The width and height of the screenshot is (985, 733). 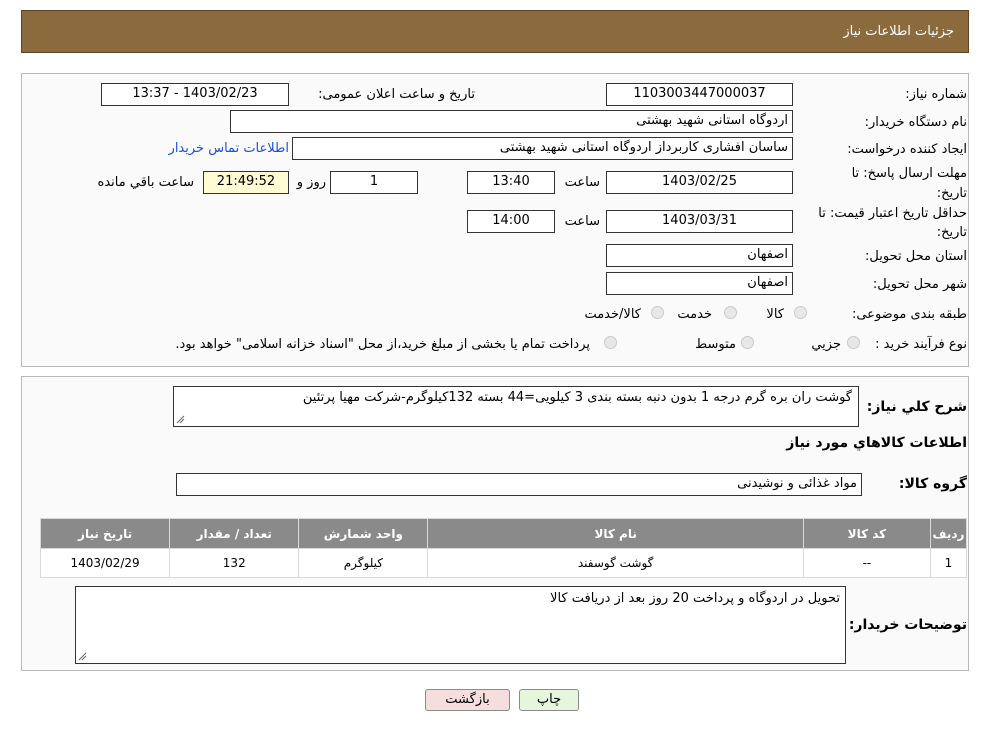 What do you see at coordinates (694, 314) in the screenshot?
I see `category-option-service: خدمت` at bounding box center [694, 314].